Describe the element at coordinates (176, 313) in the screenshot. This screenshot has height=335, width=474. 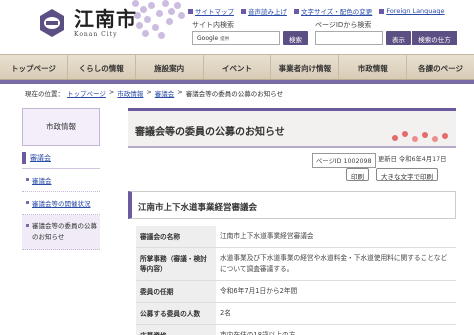
I see `table-key: 公募する委員の人数` at that location.